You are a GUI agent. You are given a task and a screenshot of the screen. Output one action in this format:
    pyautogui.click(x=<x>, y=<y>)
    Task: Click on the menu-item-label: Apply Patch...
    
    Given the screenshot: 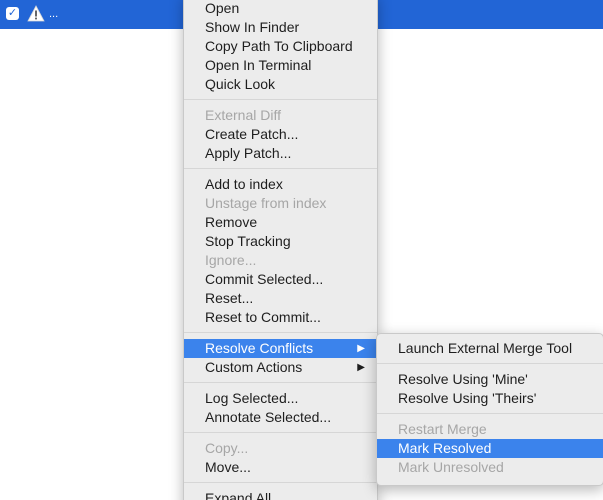 What is the action you would take?
    pyautogui.click(x=248, y=153)
    